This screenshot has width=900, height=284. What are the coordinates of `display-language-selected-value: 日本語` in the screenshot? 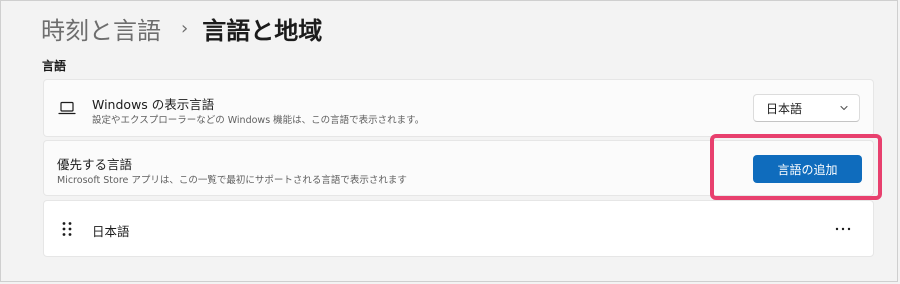 It's located at (784, 108).